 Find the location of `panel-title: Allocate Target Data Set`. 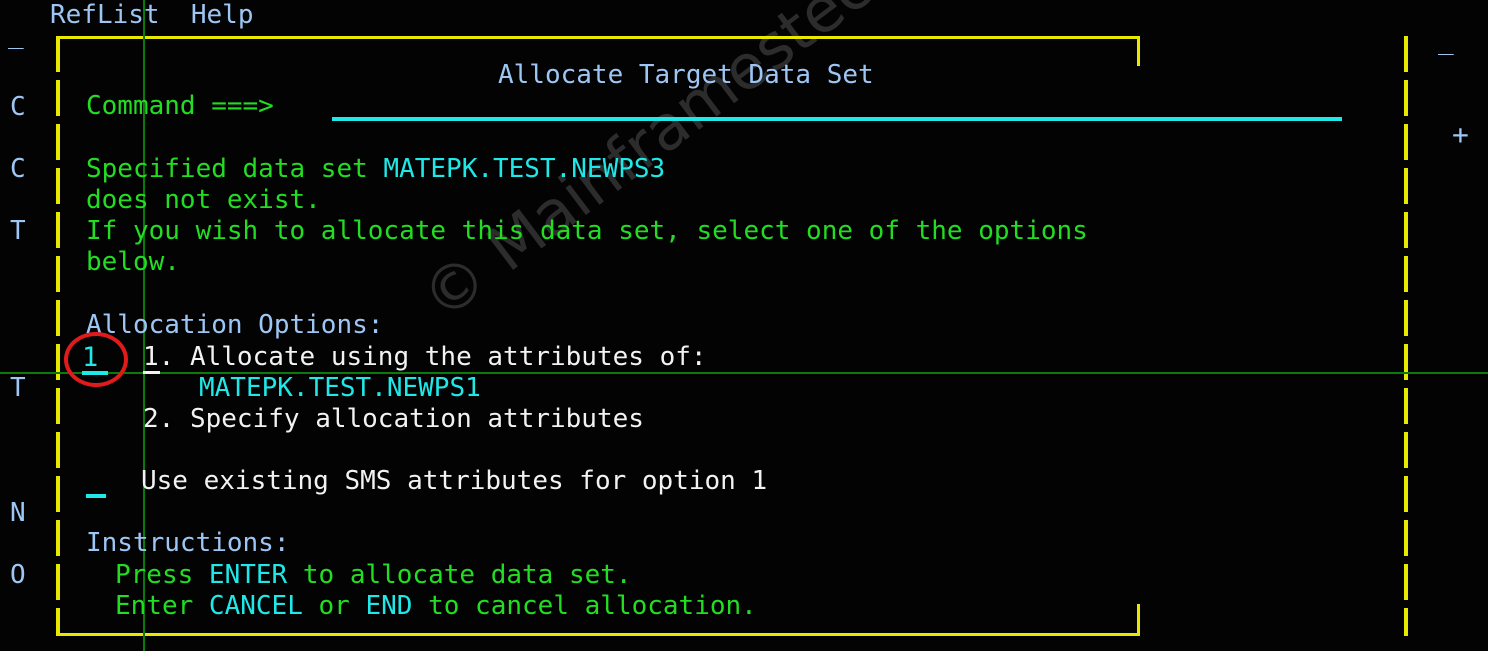

panel-title: Allocate Target Data Set is located at coordinates (686, 75).